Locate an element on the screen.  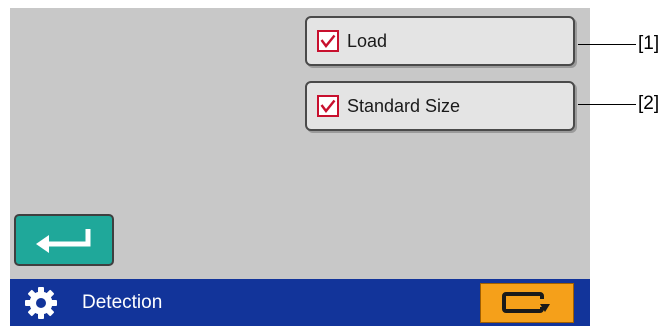
gear-icon is located at coordinates (41, 303).